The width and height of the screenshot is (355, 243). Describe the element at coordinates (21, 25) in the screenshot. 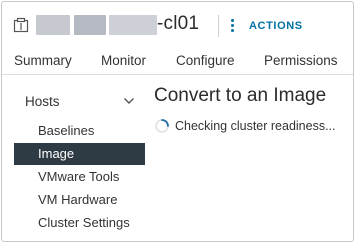

I see `cluster-icon` at that location.